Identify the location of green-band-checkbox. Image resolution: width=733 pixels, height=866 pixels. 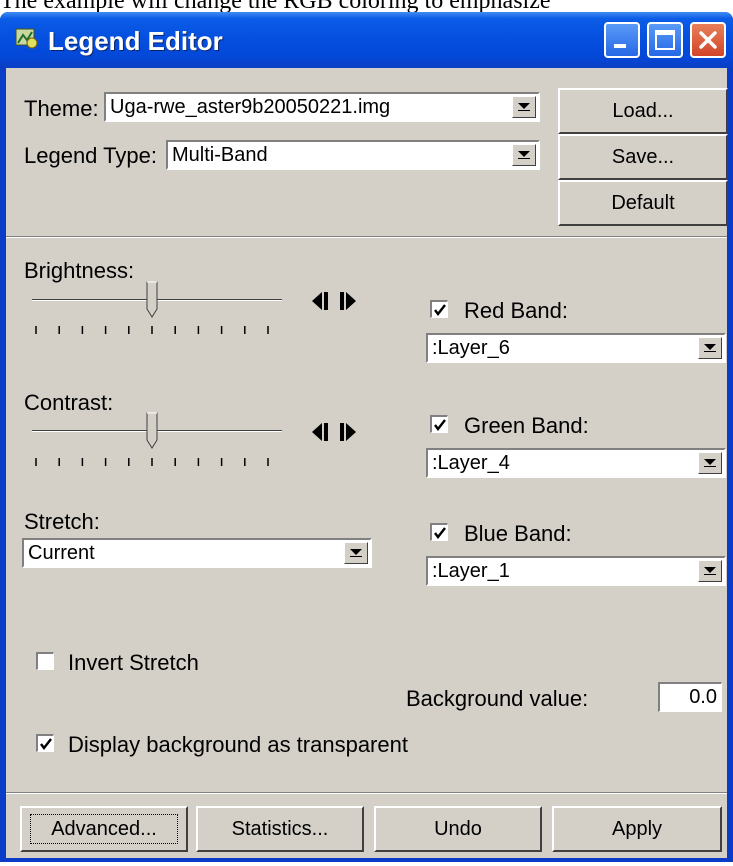
(439, 424).